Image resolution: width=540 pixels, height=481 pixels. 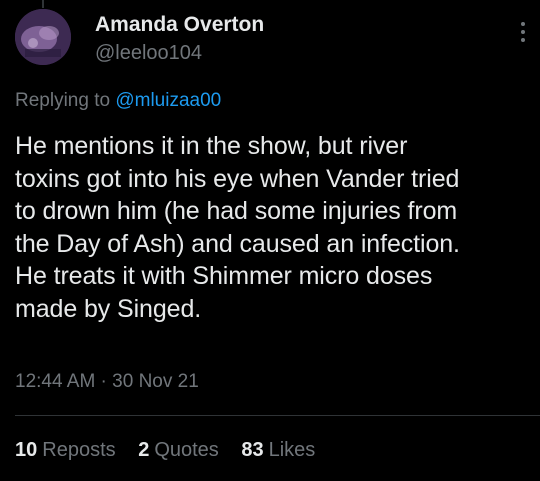 I want to click on replying-to: Replying to @mluizaa00, so click(x=118, y=101).